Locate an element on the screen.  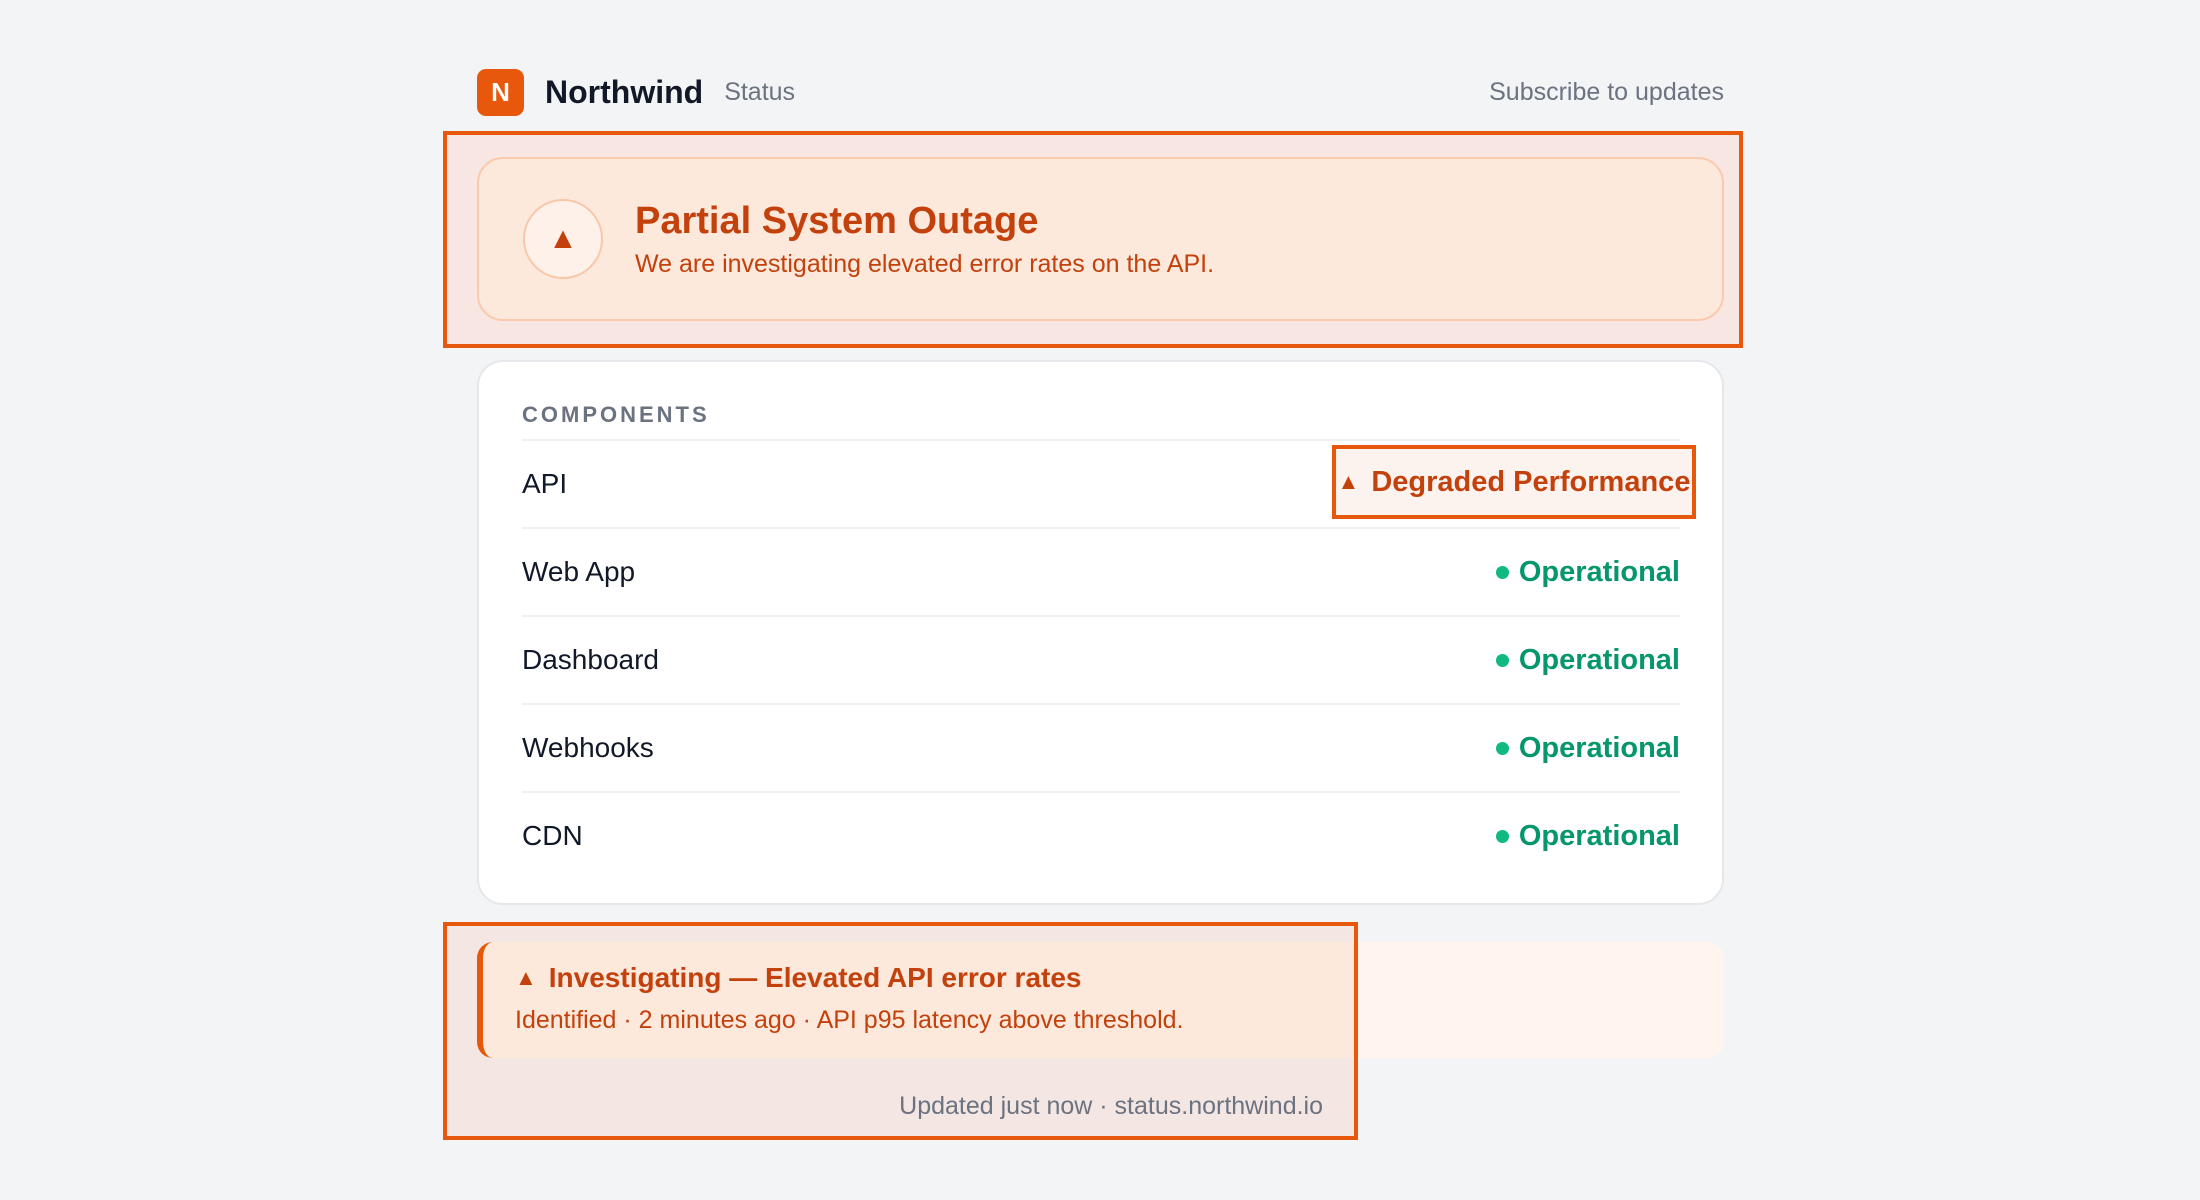
component-name: Web App is located at coordinates (579, 571).